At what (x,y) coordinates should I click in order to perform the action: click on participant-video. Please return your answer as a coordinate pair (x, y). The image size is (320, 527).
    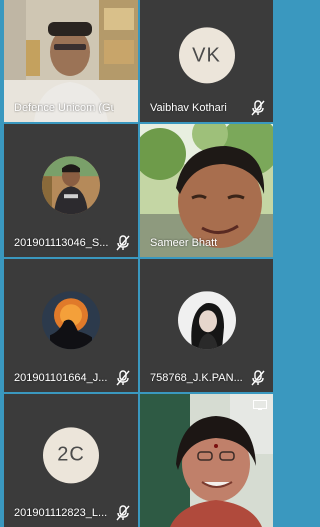
    Looking at the image, I should click on (206, 460).